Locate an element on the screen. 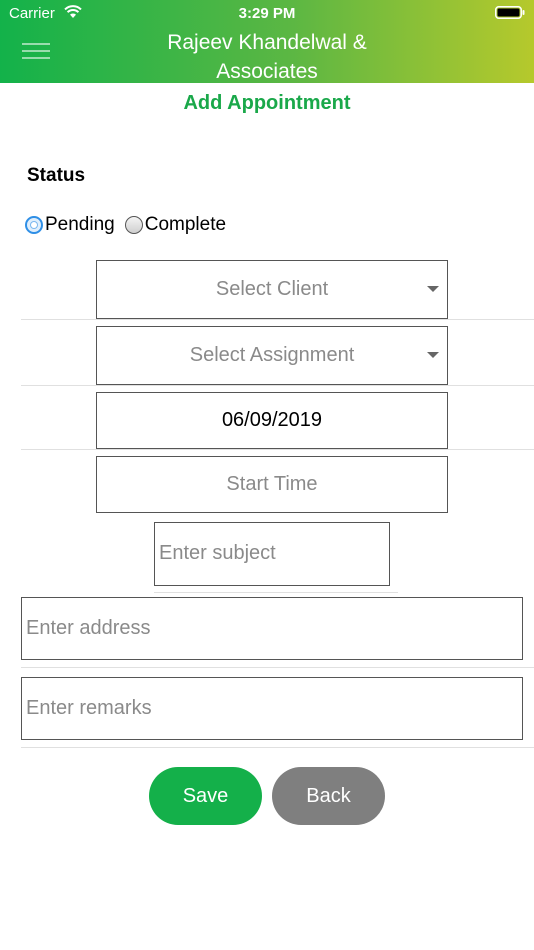 This screenshot has height=950, width=534. select-client-dropdown: Select Client is located at coordinates (272, 289).